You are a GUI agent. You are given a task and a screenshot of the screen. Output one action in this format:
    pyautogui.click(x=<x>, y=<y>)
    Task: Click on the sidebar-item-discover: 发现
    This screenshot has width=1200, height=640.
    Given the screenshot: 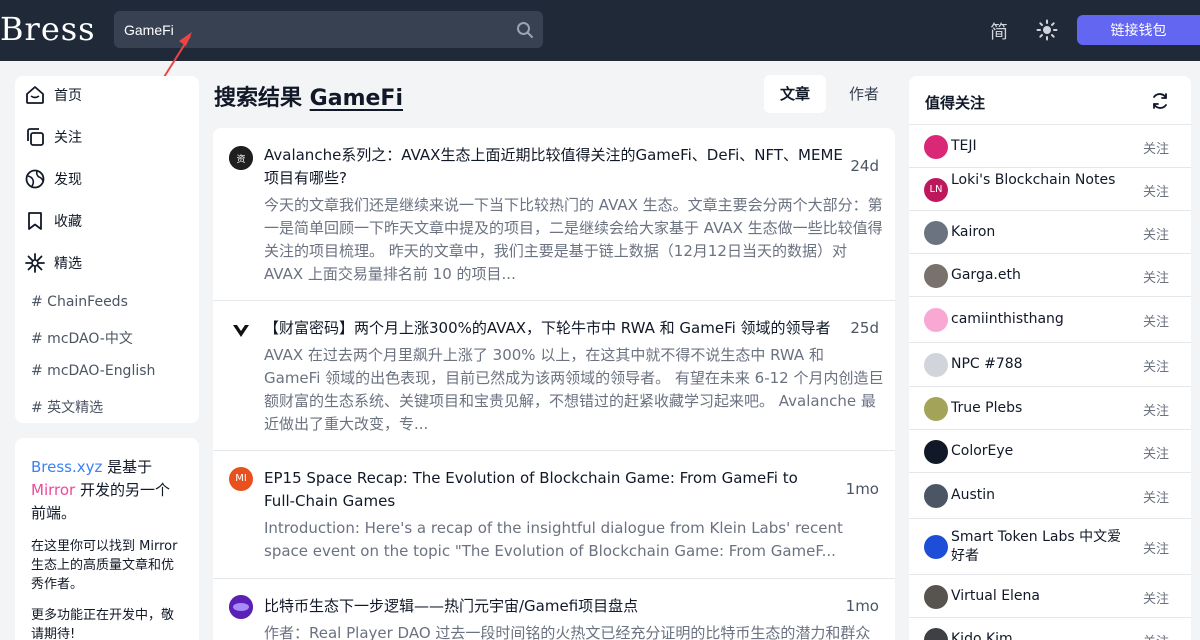 What is the action you would take?
    pyautogui.click(x=53, y=179)
    